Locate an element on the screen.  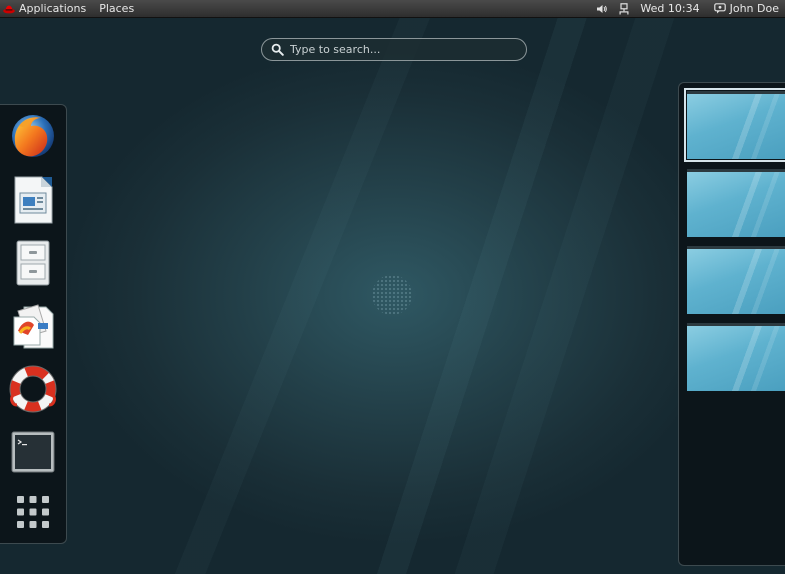
dash is located at coordinates (33, 324).